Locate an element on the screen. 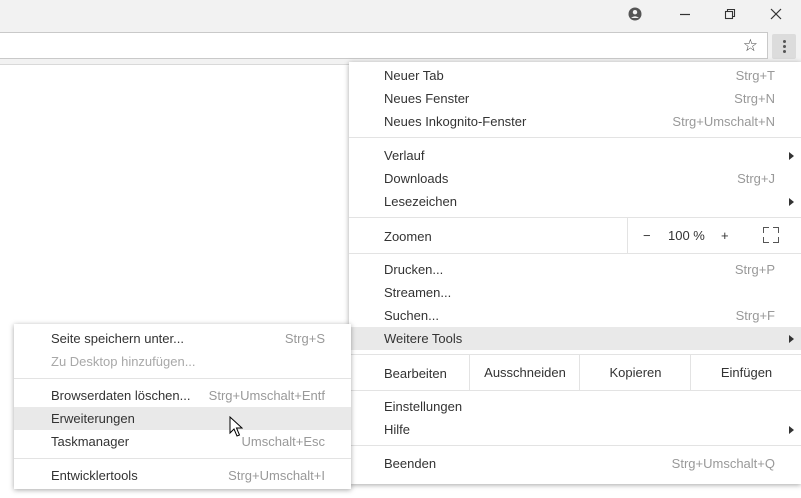  fullscreen-icon is located at coordinates (771, 235).